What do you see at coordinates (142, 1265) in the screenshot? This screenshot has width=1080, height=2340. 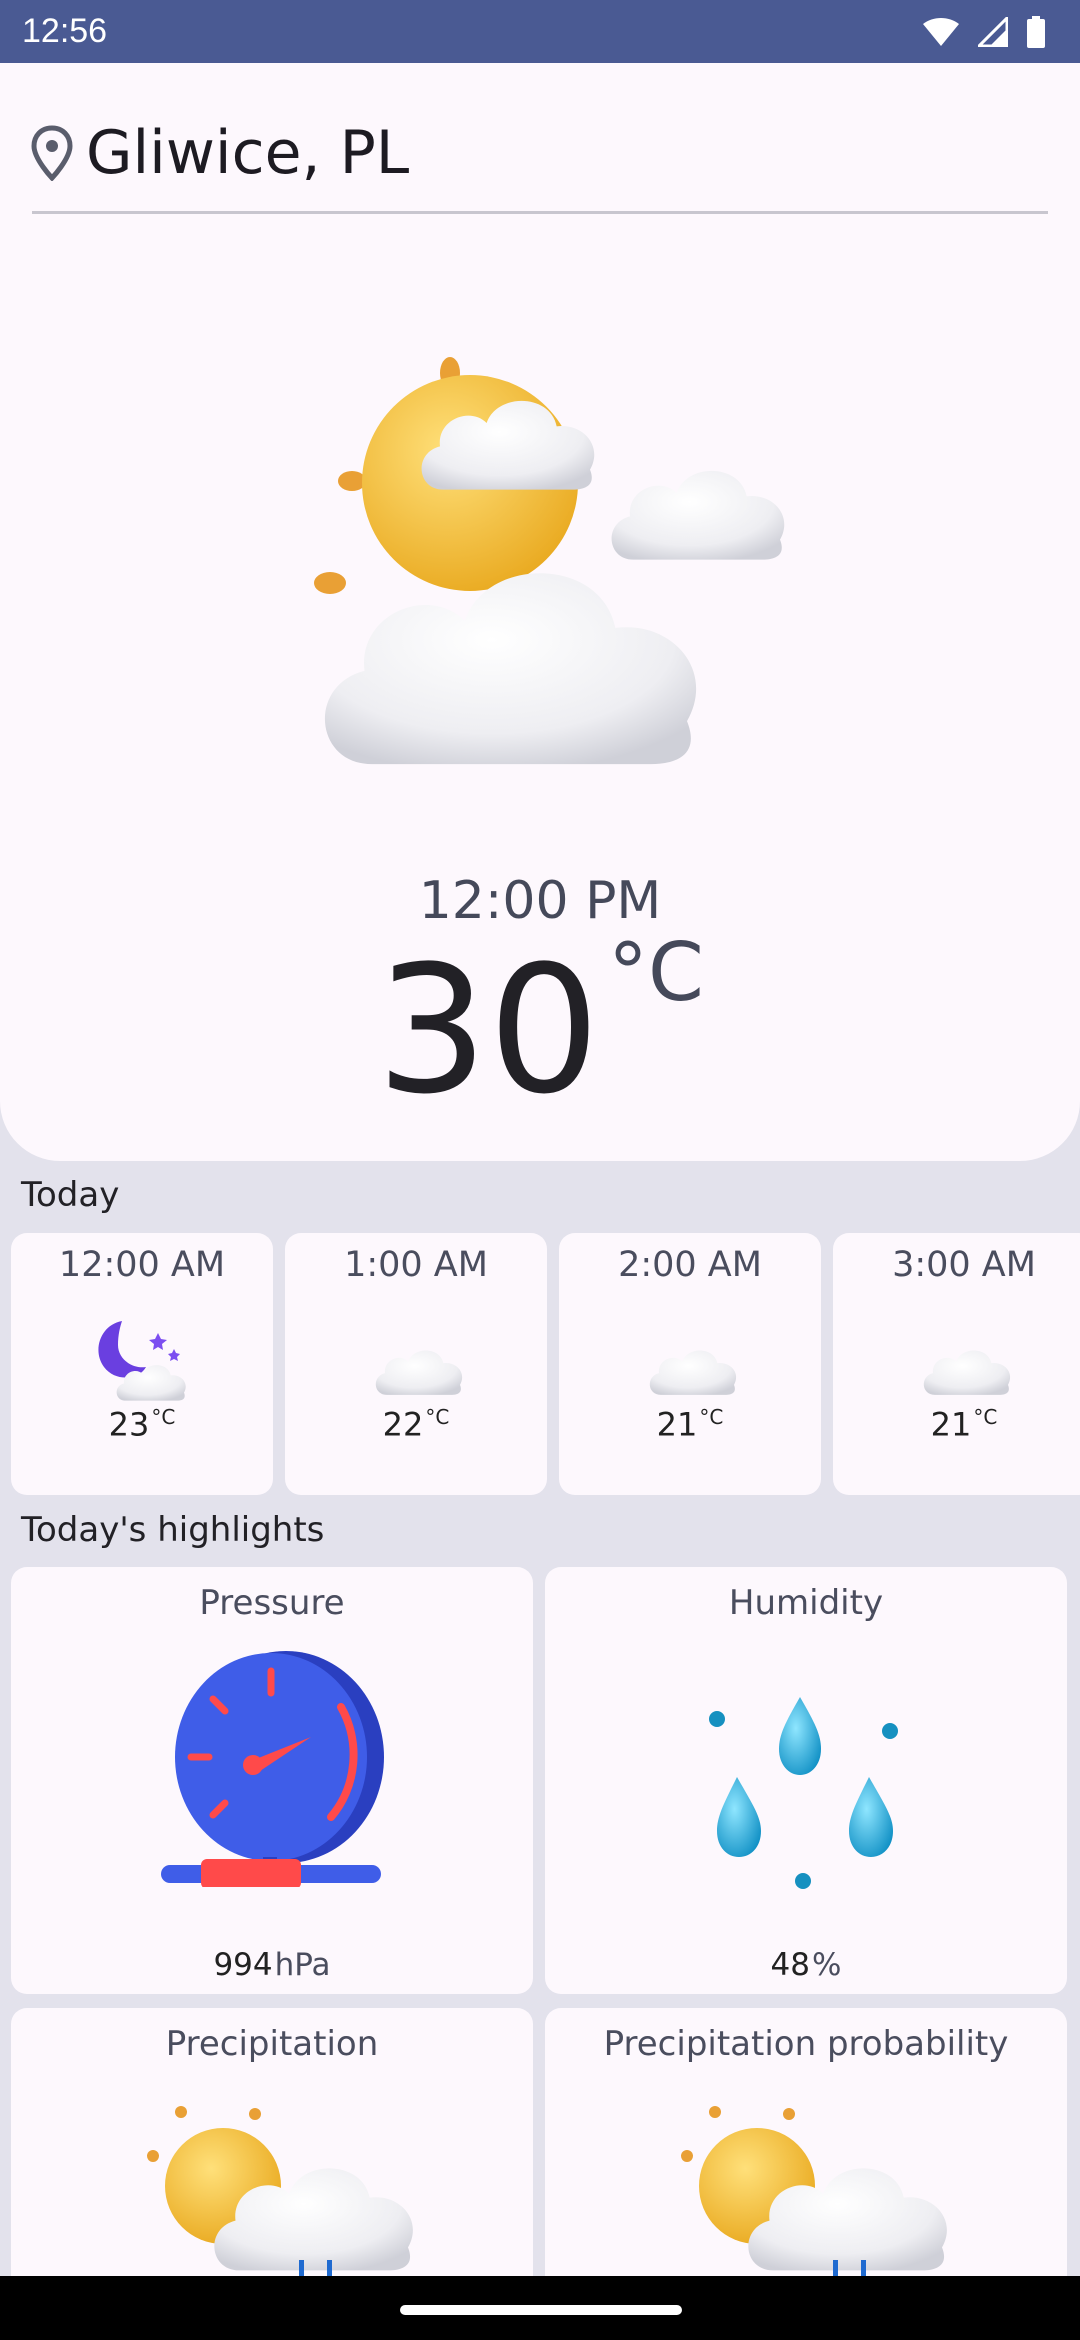 I see `hour-time: 12:00 AM` at bounding box center [142, 1265].